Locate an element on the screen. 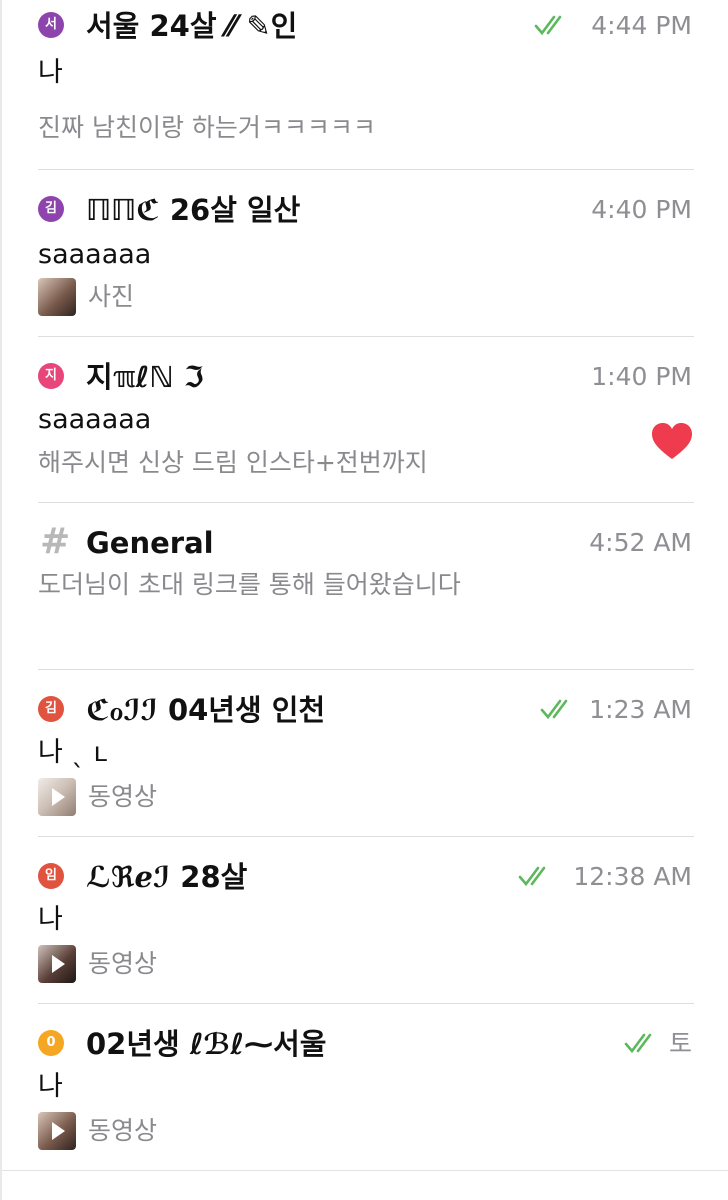 This screenshot has width=728, height=1200. chat-header: 지 지ℼℓℕ ℑ 1:40 PM is located at coordinates (366, 376).